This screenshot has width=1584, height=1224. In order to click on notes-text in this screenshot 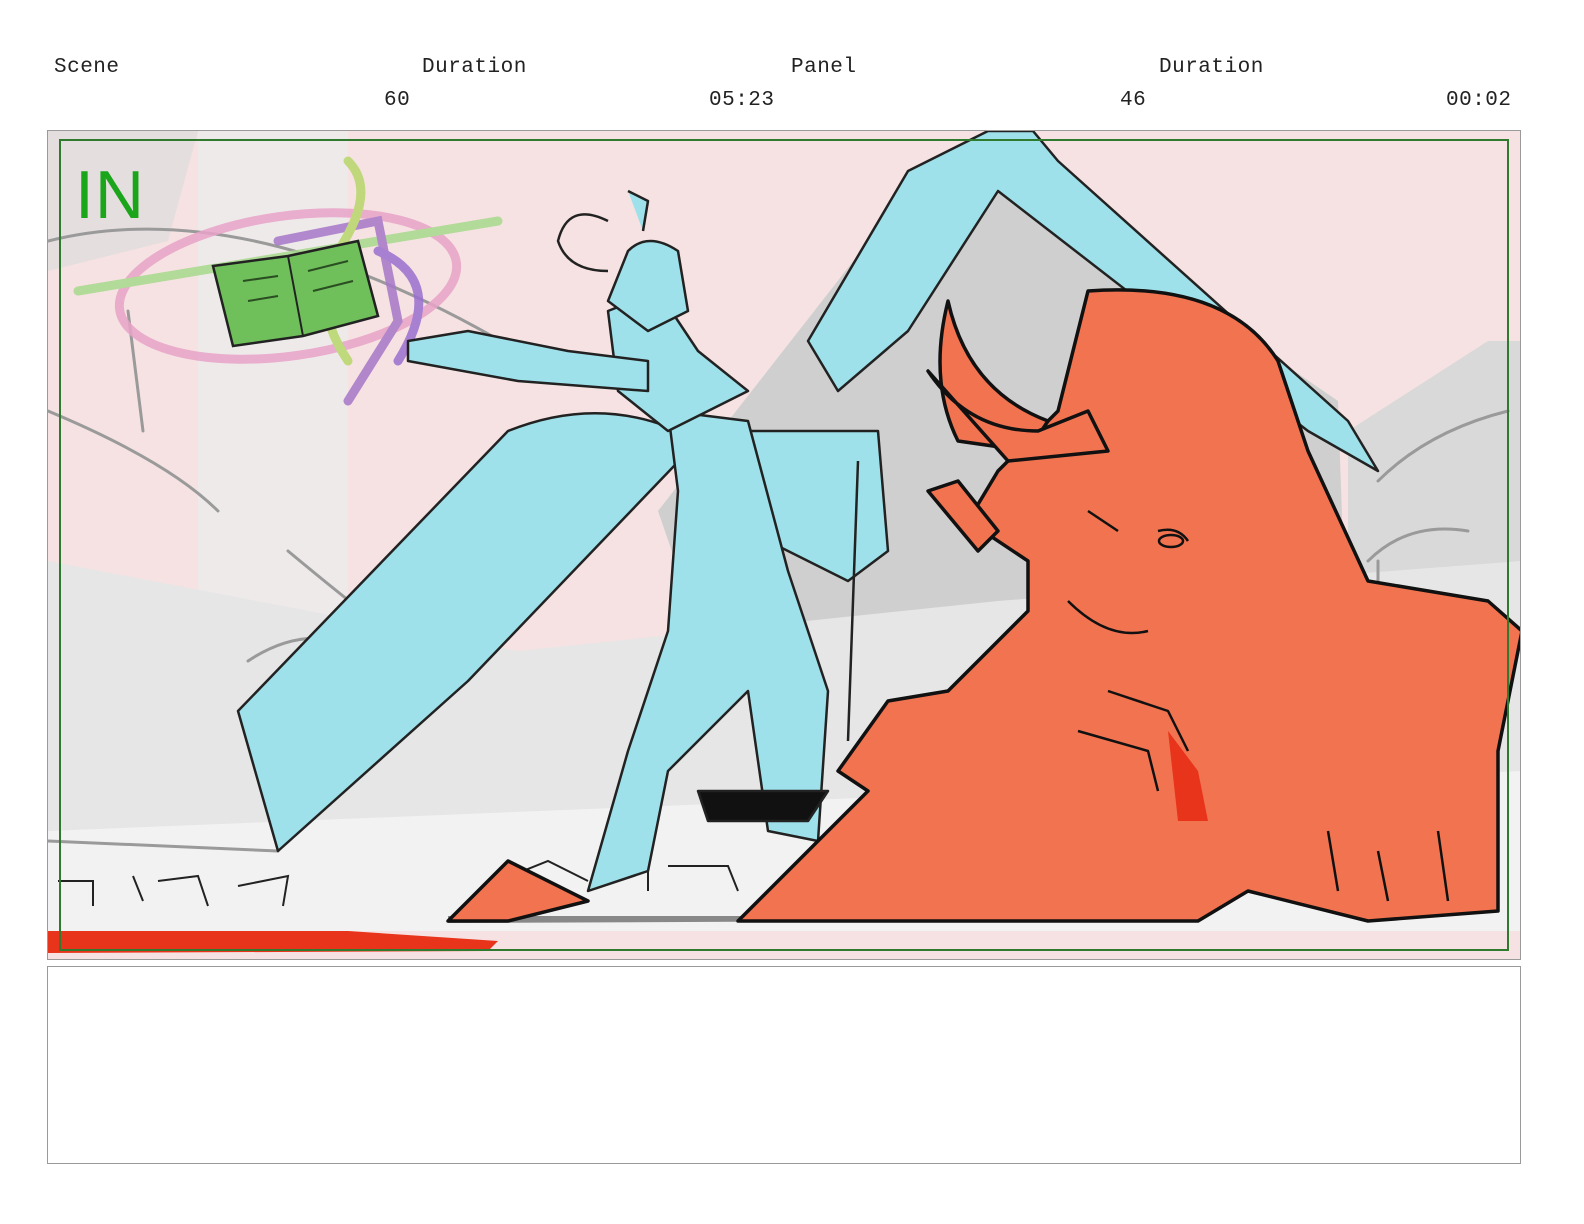, I will do `click(784, 979)`.